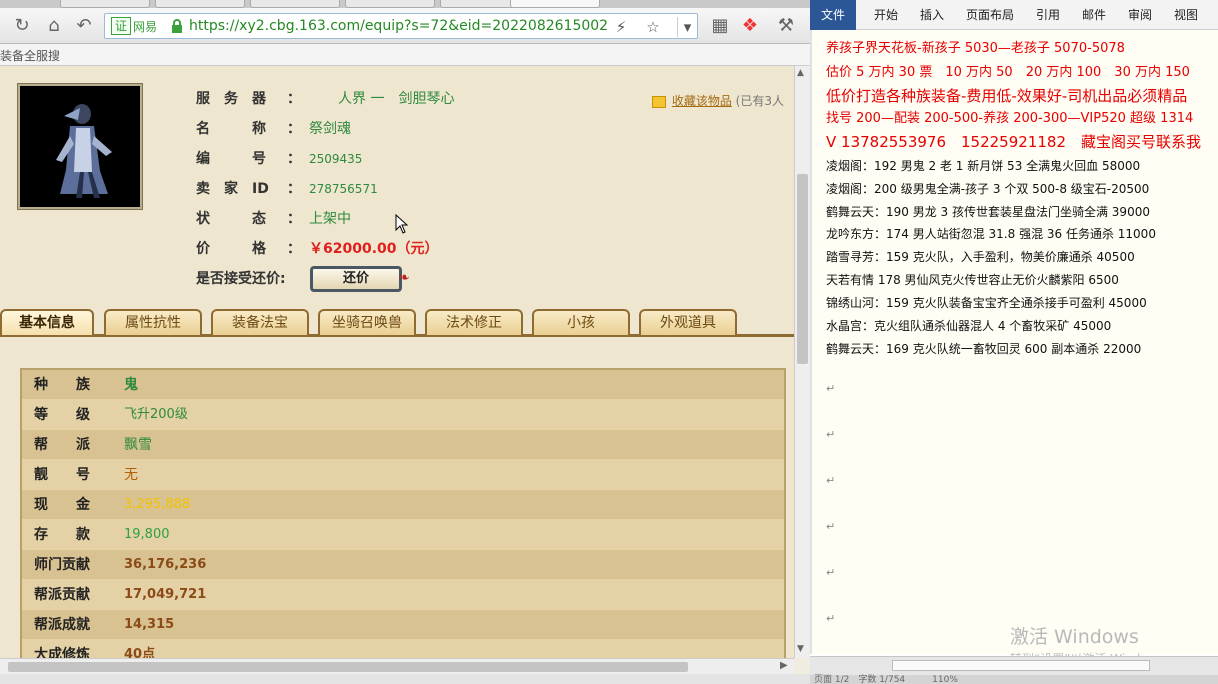  Describe the element at coordinates (153, 322) in the screenshot. I see `tab-attributes: 属性抗性` at that location.